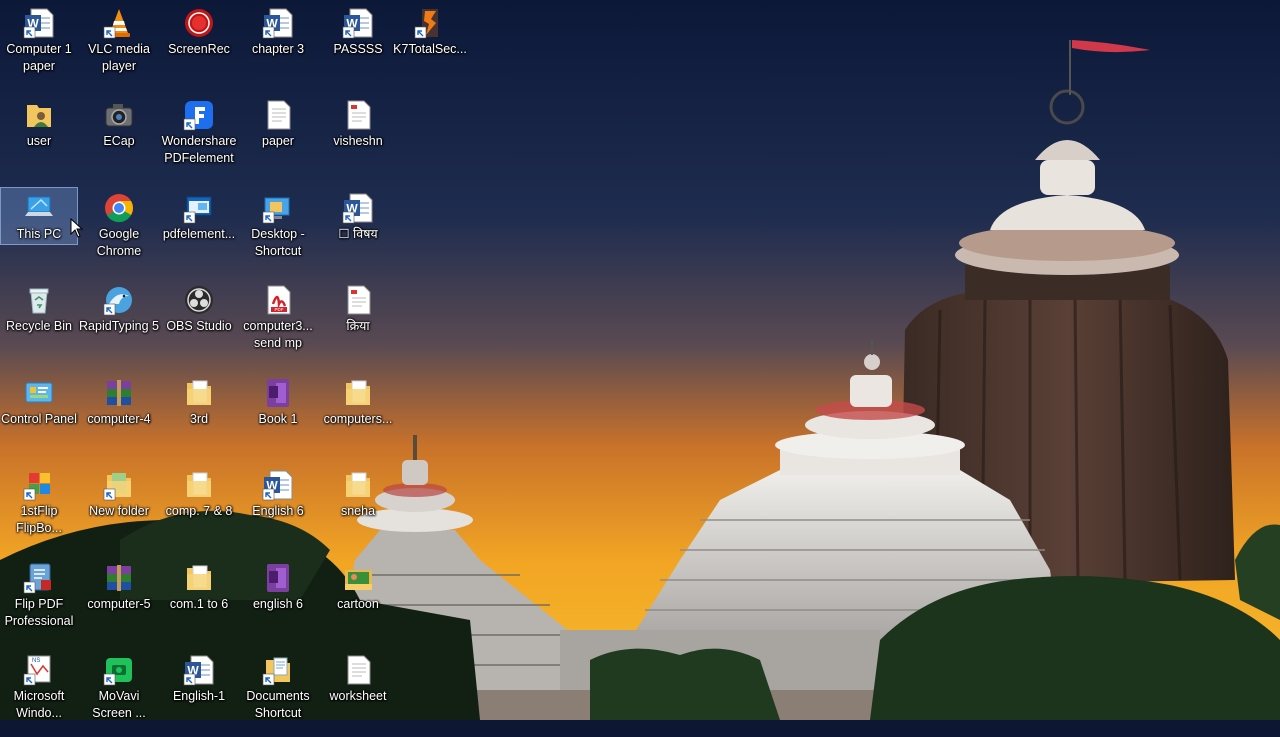 The width and height of the screenshot is (1280, 737). Describe the element at coordinates (358, 326) in the screenshot. I see `desktop-icon-label: क्रिया` at that location.